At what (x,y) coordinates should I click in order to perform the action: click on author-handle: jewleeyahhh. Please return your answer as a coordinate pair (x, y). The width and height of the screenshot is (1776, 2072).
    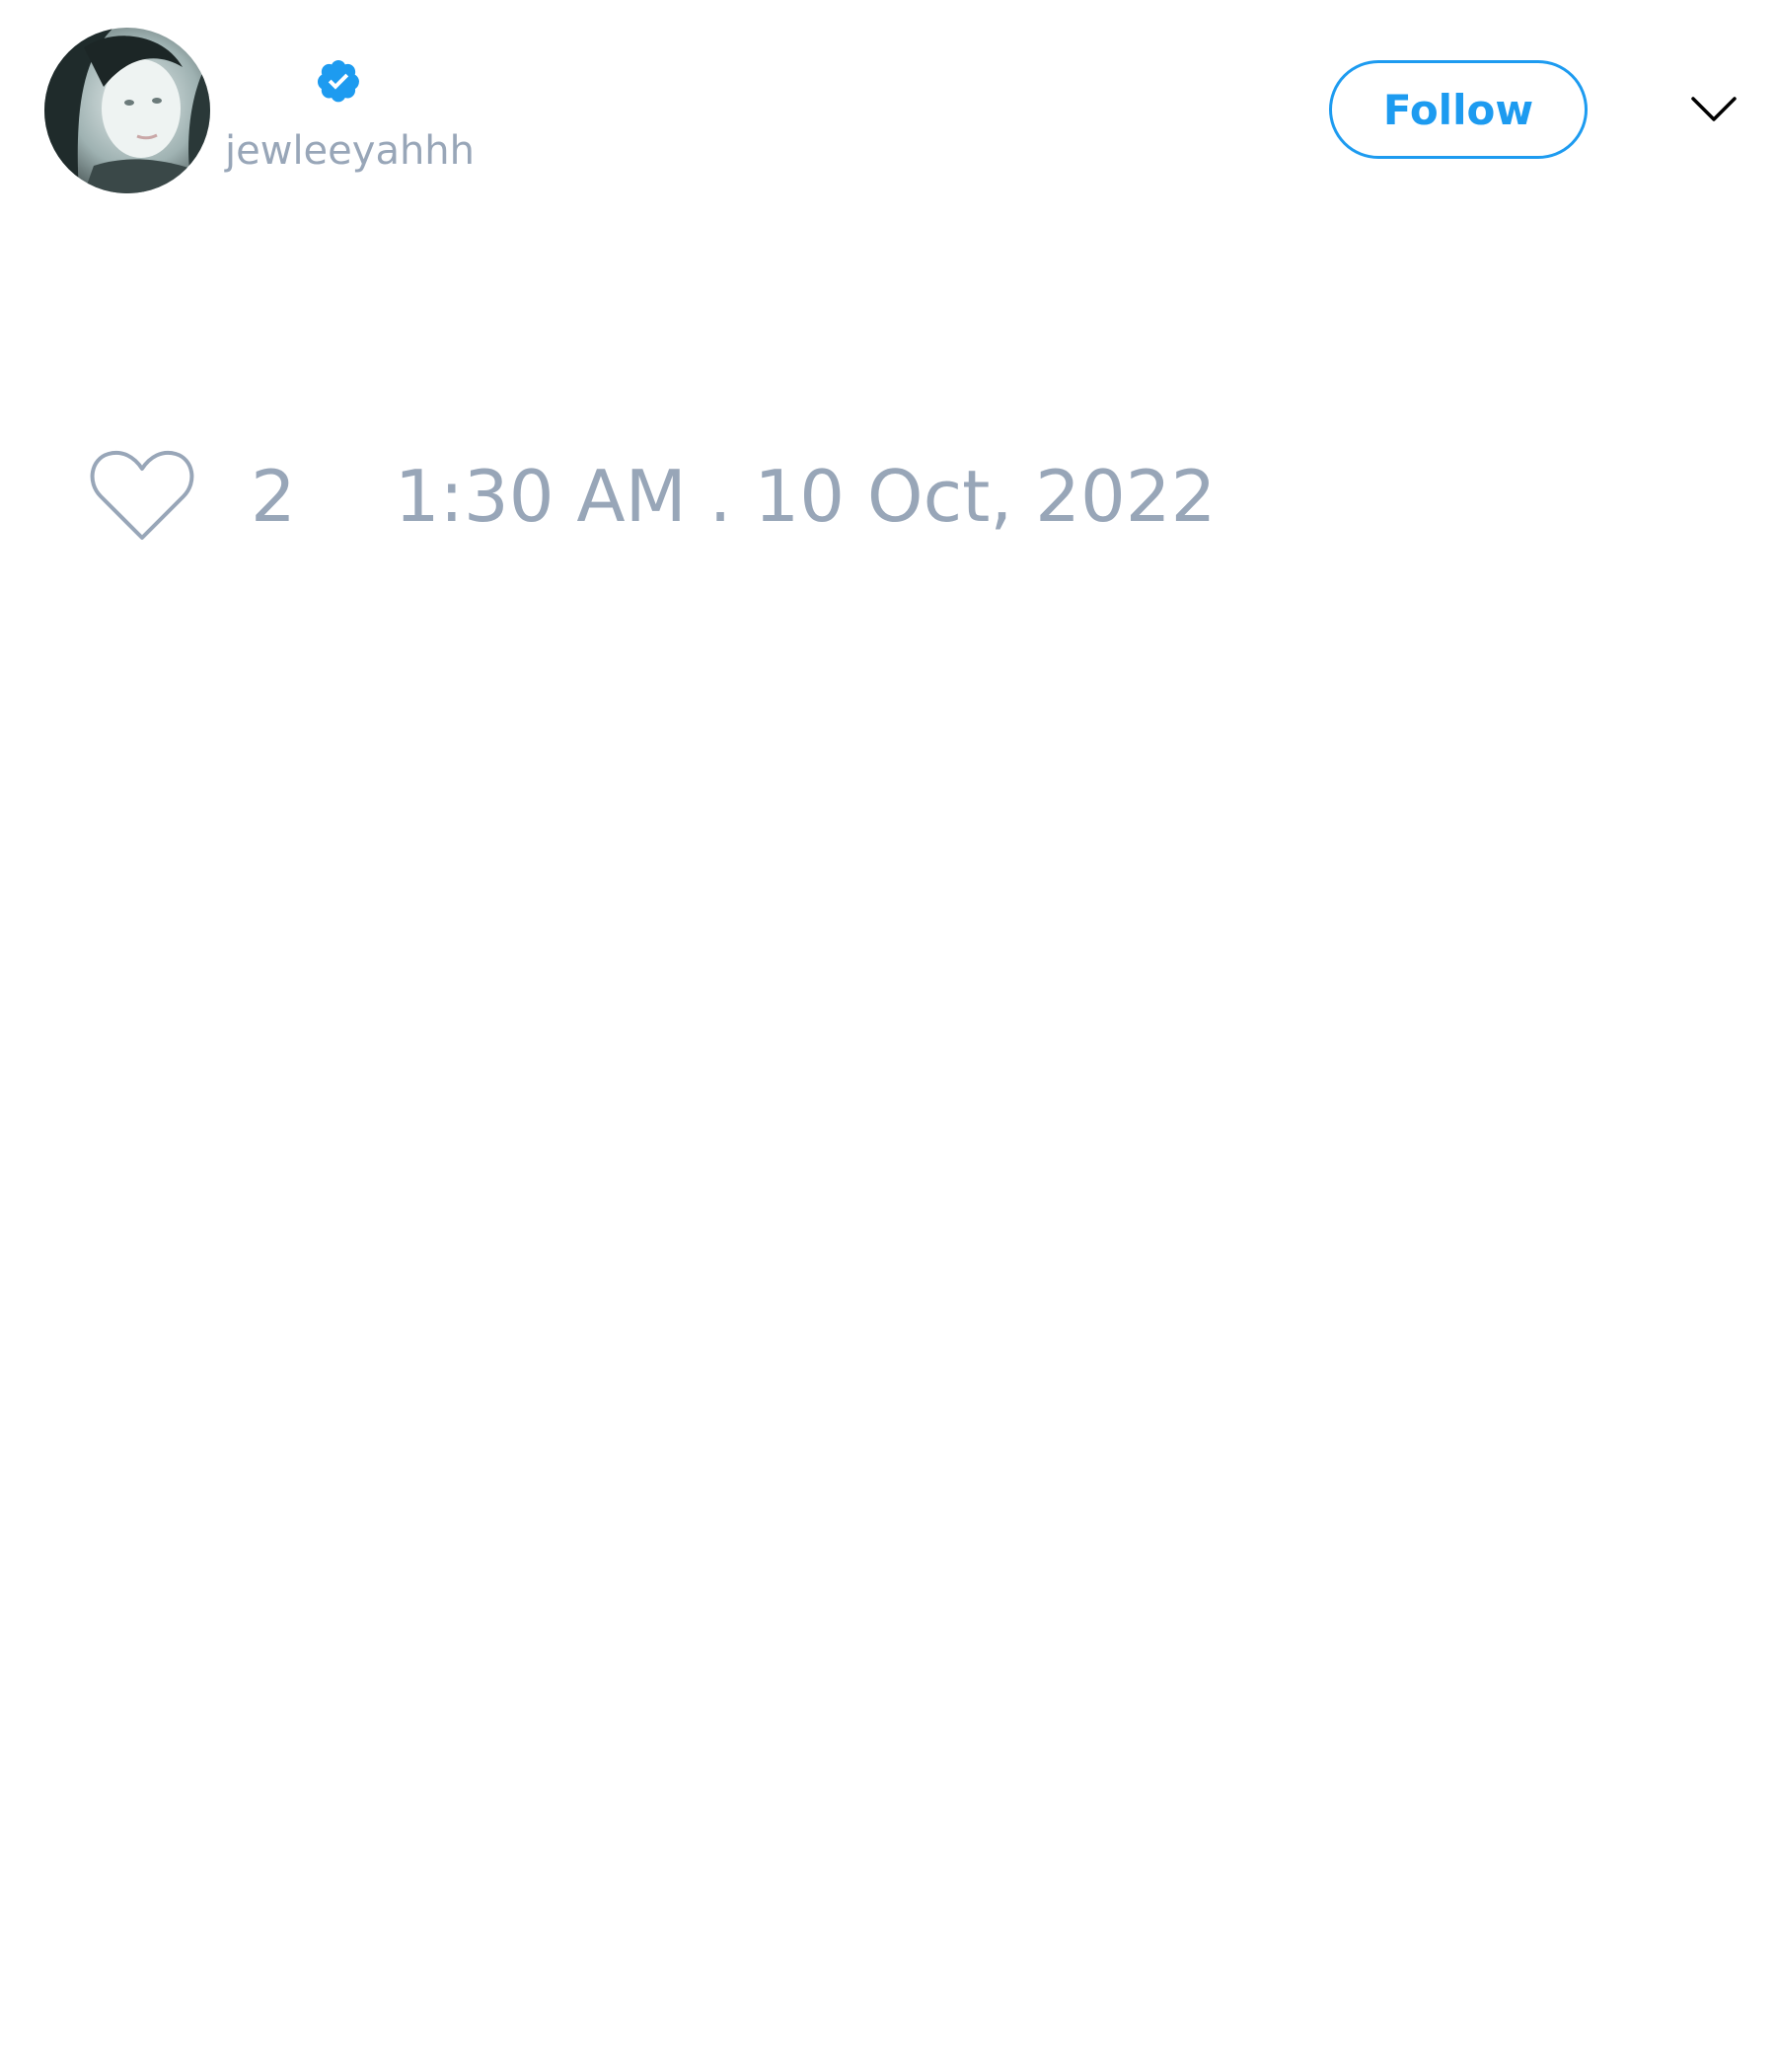
    Looking at the image, I should click on (350, 151).